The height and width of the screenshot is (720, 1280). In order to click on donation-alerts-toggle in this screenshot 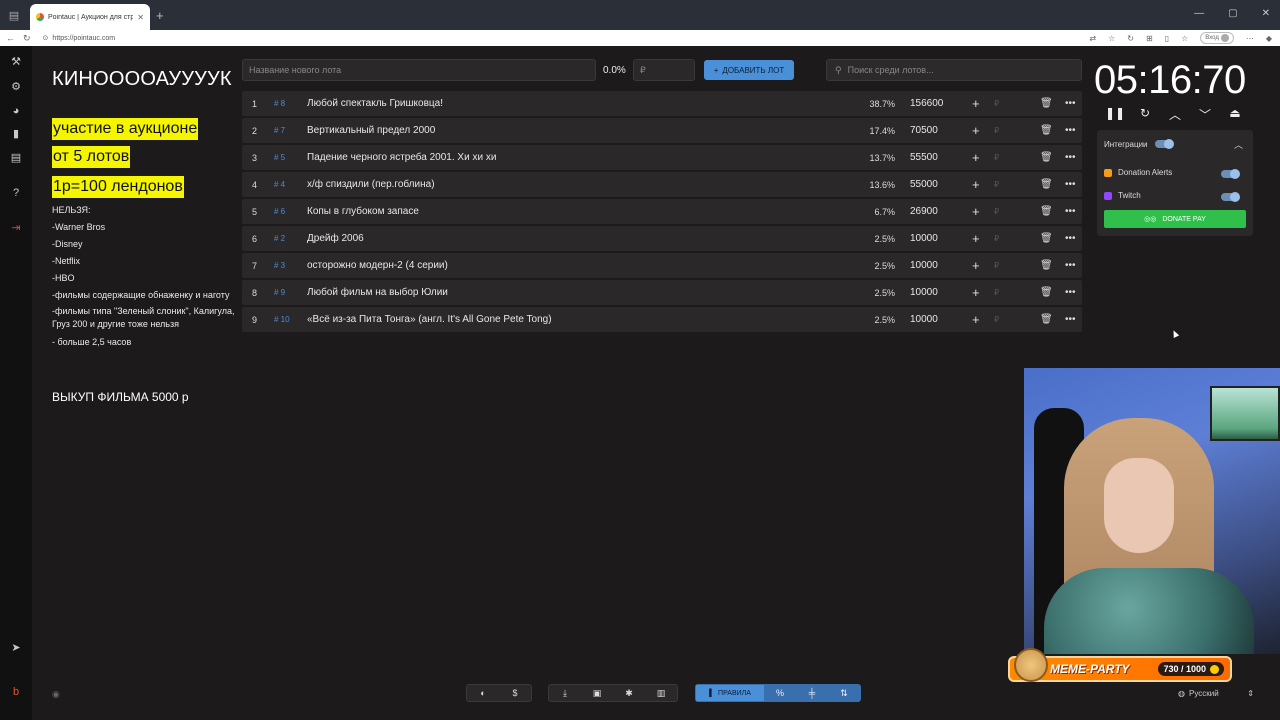, I will do `click(1230, 174)`.